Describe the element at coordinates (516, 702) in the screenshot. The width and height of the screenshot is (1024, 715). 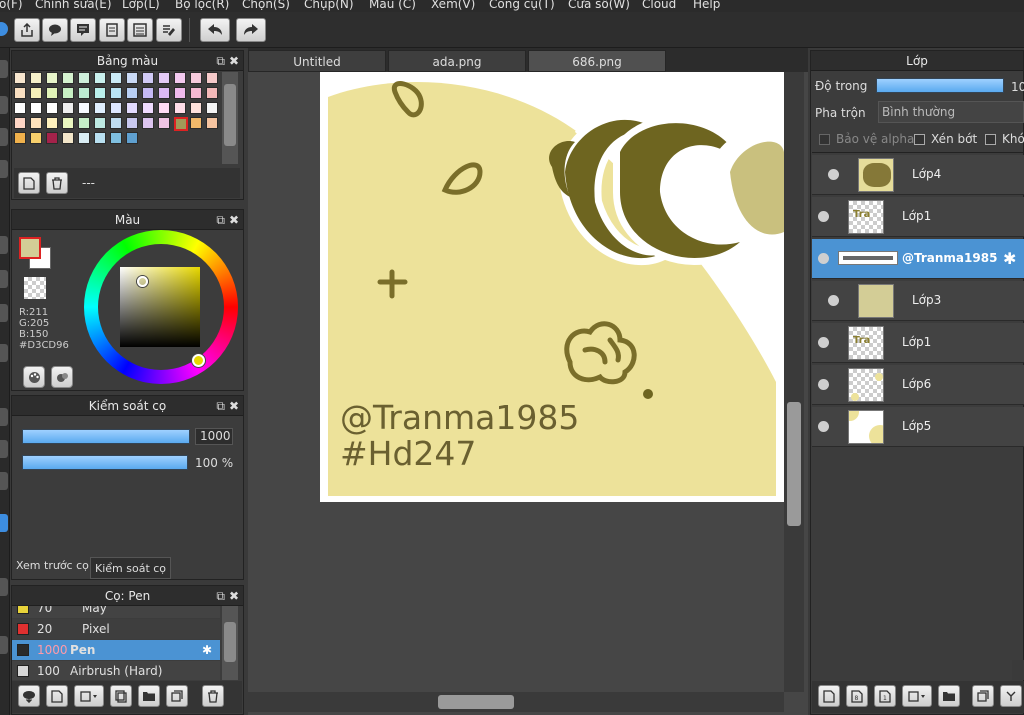
I see `canvas-horizontal-scrollbar` at that location.